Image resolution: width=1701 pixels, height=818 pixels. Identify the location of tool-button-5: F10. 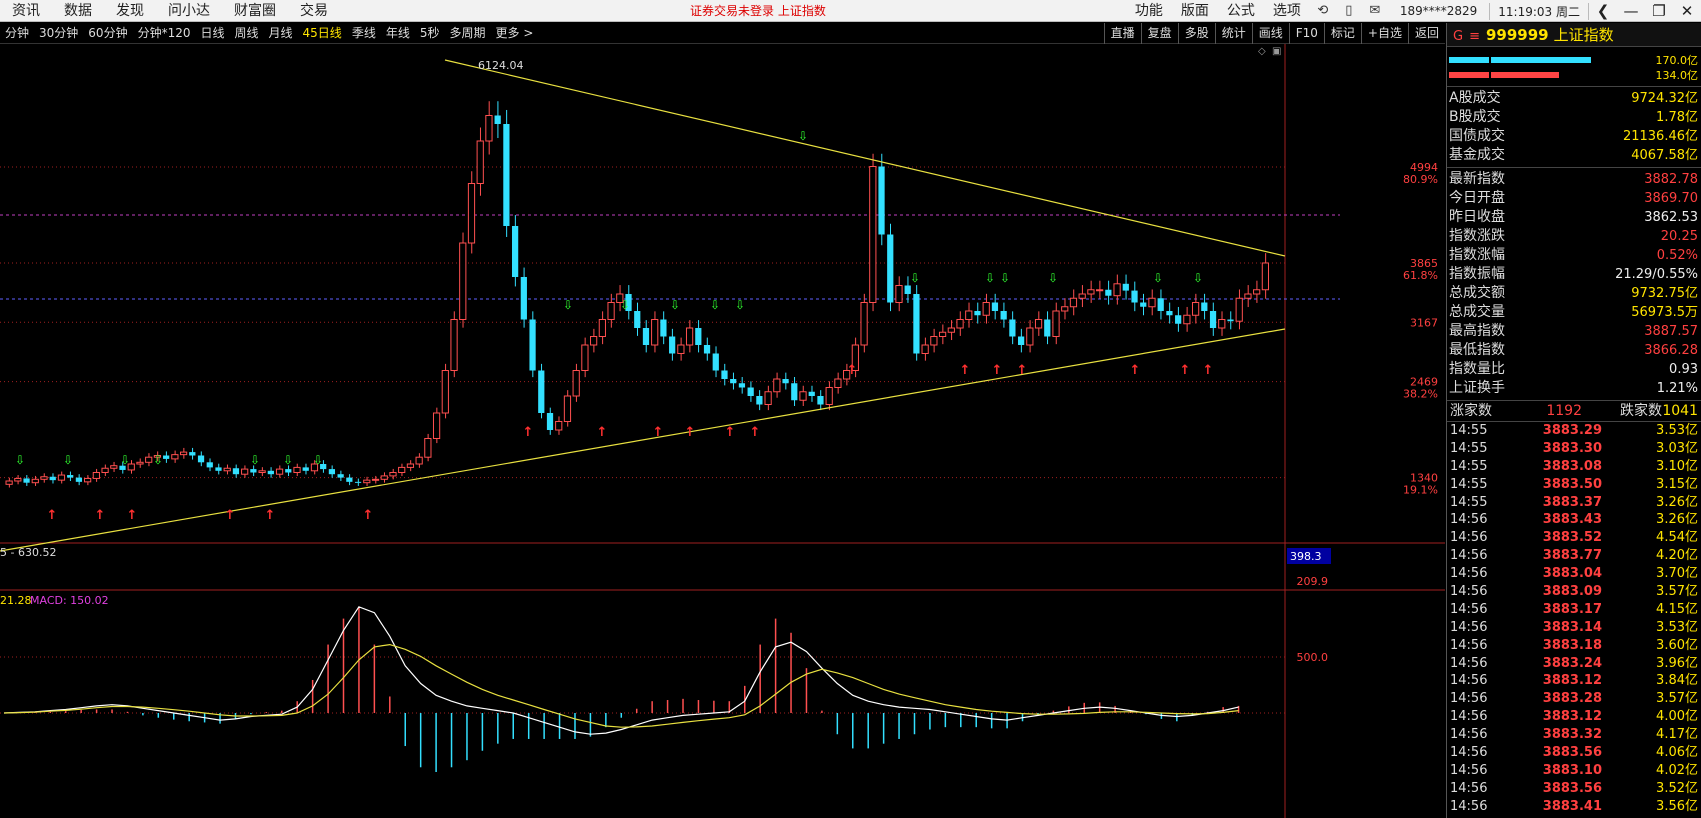
(1306, 33).